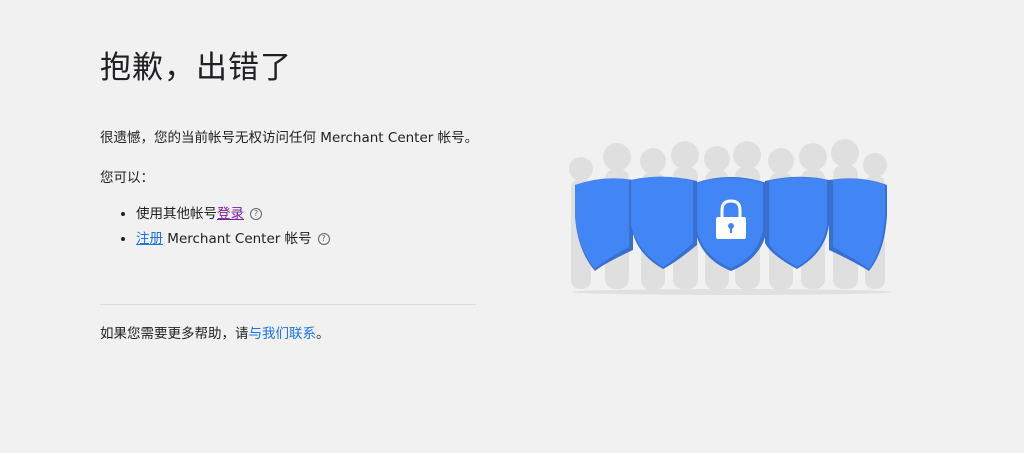 Image resolution: width=1024 pixels, height=453 pixels. Describe the element at coordinates (149, 239) in the screenshot. I see `register-link: 注册` at that location.